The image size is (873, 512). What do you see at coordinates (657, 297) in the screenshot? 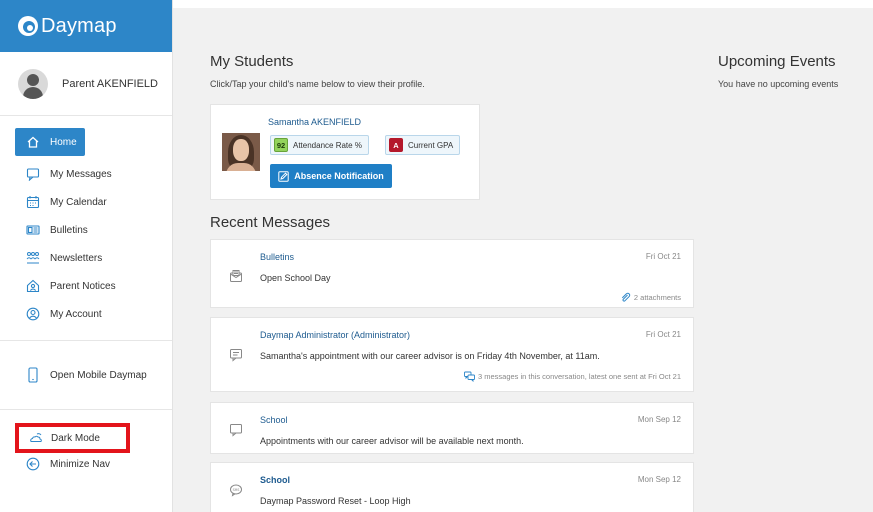
I see `attachments-label: 2 attachments` at bounding box center [657, 297].